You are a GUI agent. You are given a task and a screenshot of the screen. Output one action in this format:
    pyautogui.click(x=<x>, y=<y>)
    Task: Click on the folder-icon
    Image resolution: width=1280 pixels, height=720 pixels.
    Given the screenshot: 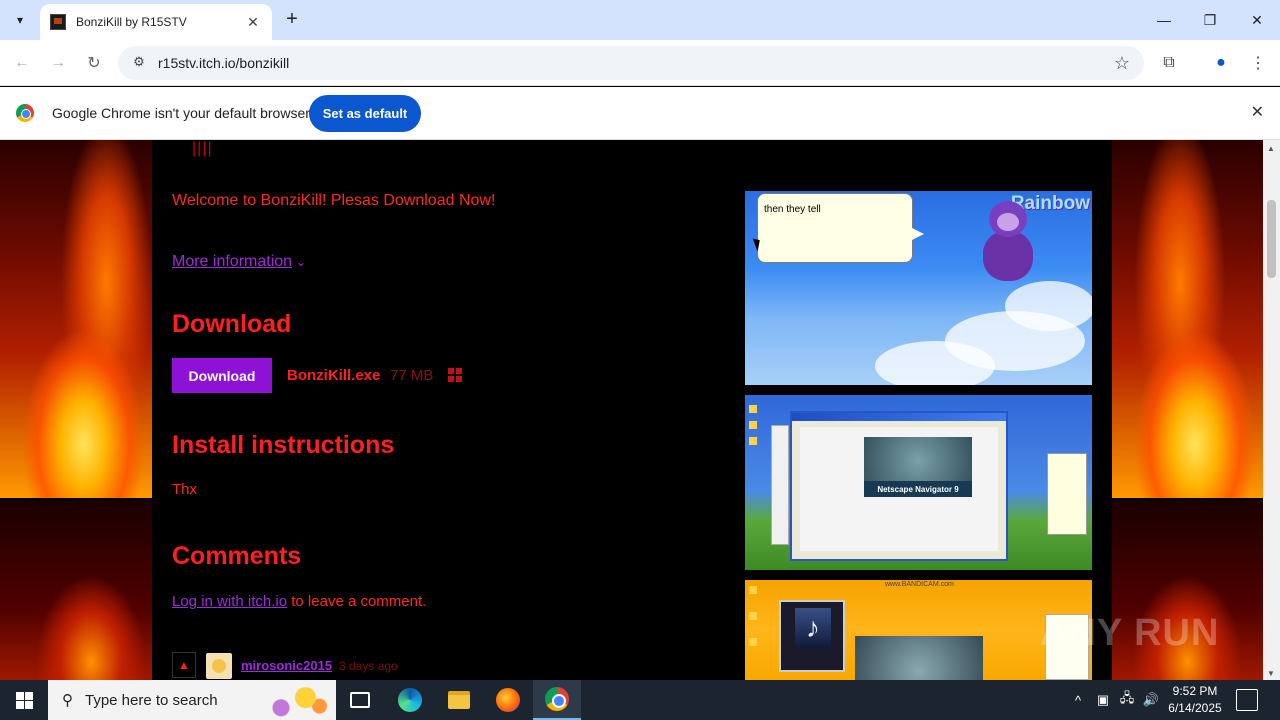 What is the action you would take?
    pyautogui.click(x=459, y=700)
    